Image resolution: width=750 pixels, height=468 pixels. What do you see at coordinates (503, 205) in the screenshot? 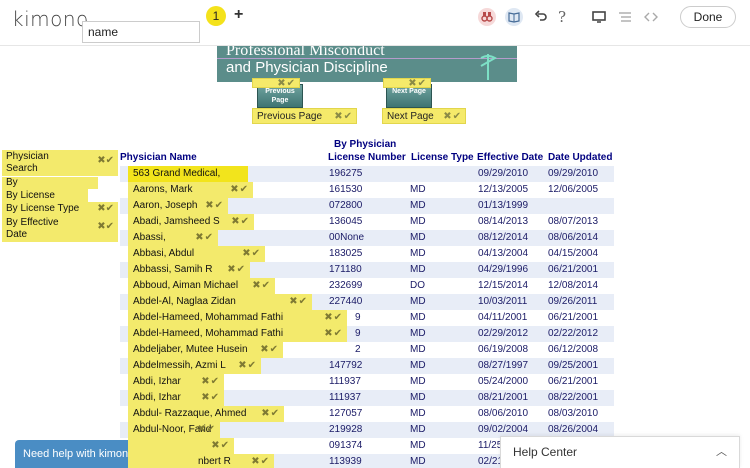
I see `effective-date-cell: 01/13/1999` at bounding box center [503, 205].